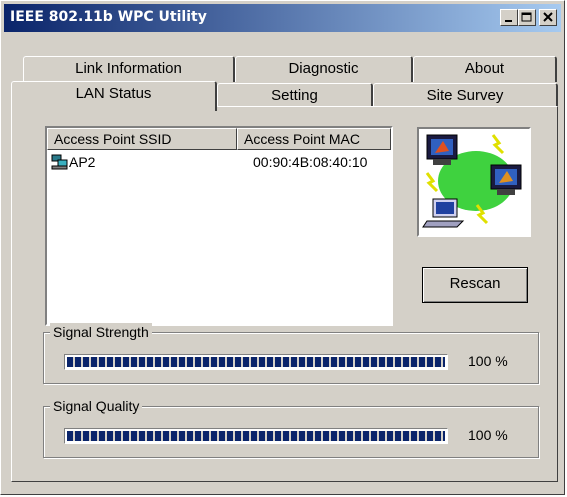  I want to click on maximize-icon, so click(526, 17).